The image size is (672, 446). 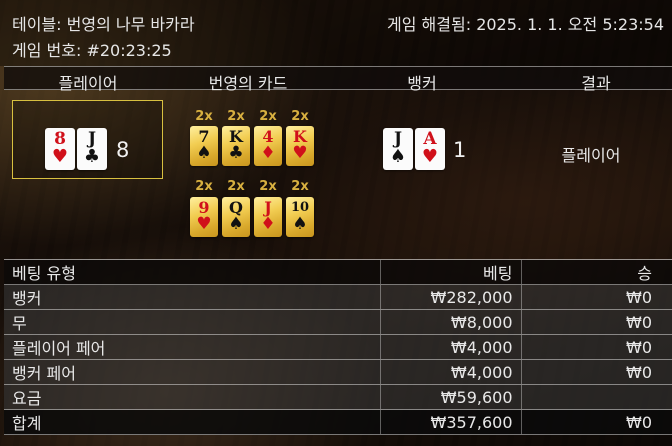 I want to click on fortune-card: 9 ♥, so click(x=204, y=217).